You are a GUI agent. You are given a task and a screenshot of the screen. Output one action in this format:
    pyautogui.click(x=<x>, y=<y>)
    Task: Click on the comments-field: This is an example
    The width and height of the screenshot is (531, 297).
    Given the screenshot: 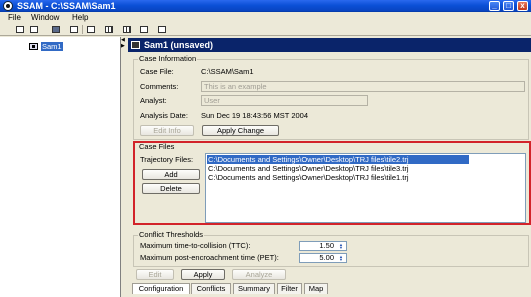 What is the action you would take?
    pyautogui.click(x=363, y=86)
    